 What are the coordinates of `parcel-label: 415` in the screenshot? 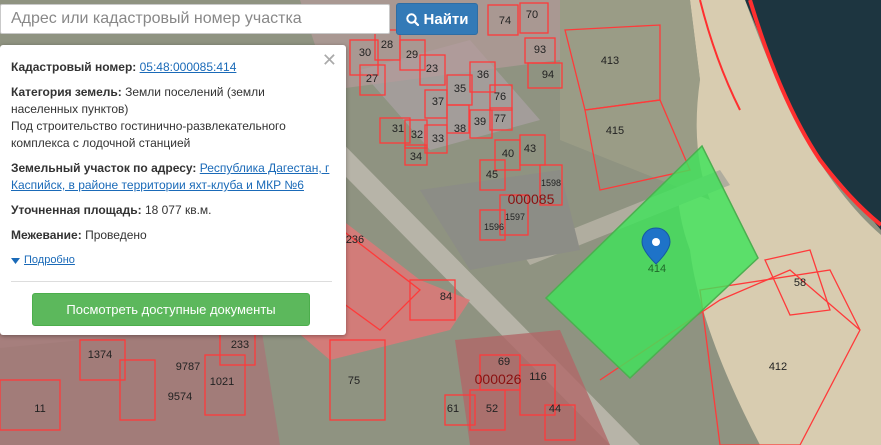 It's located at (615, 131).